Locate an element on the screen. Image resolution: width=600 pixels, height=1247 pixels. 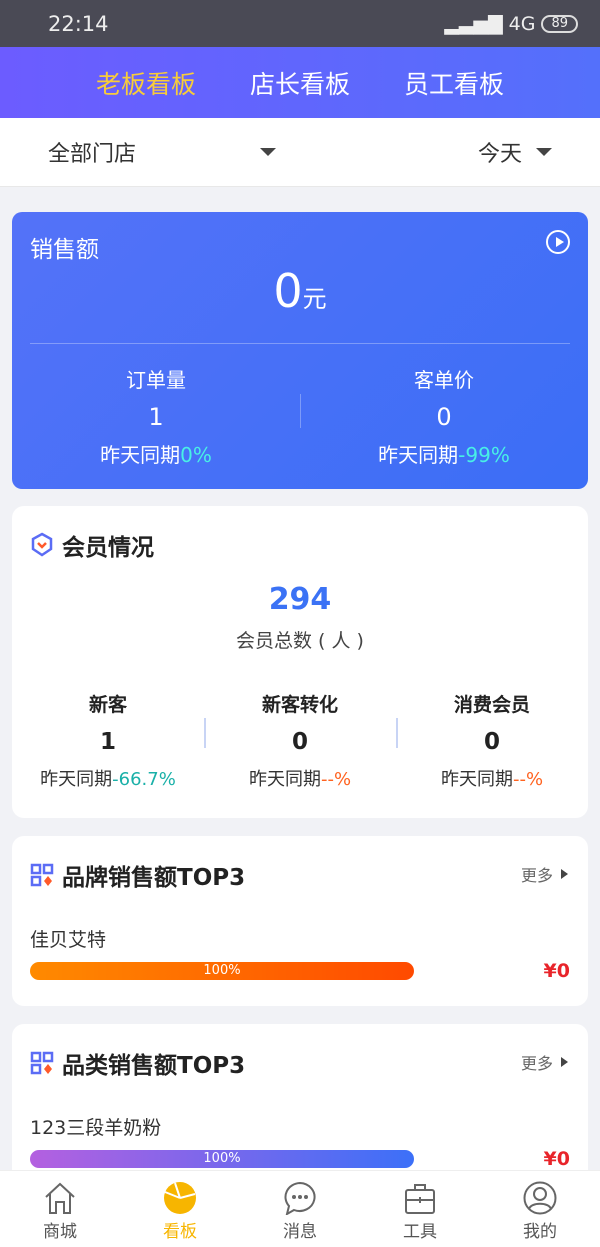
member-total-label: 会员总数 ( 人 ) is located at coordinates (300, 641).